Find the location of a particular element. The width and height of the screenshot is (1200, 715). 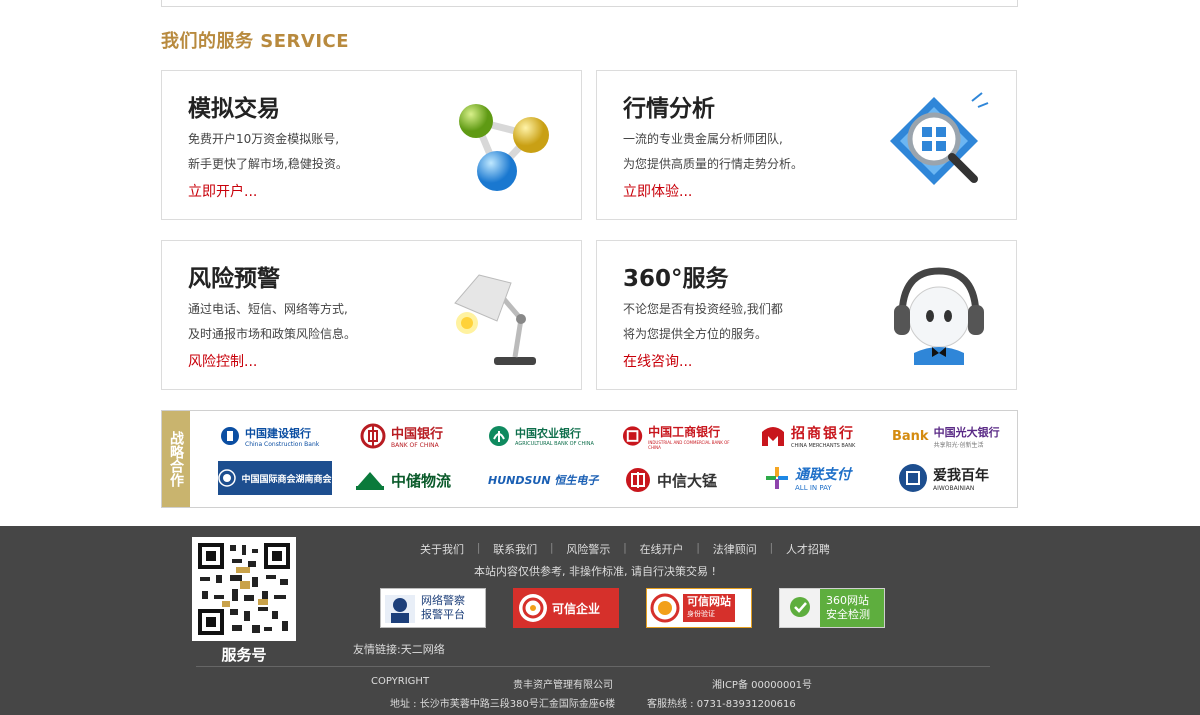

partner-logo-ccpit-hunan: 中国国际商会湖南商会 is located at coordinates (275, 478).